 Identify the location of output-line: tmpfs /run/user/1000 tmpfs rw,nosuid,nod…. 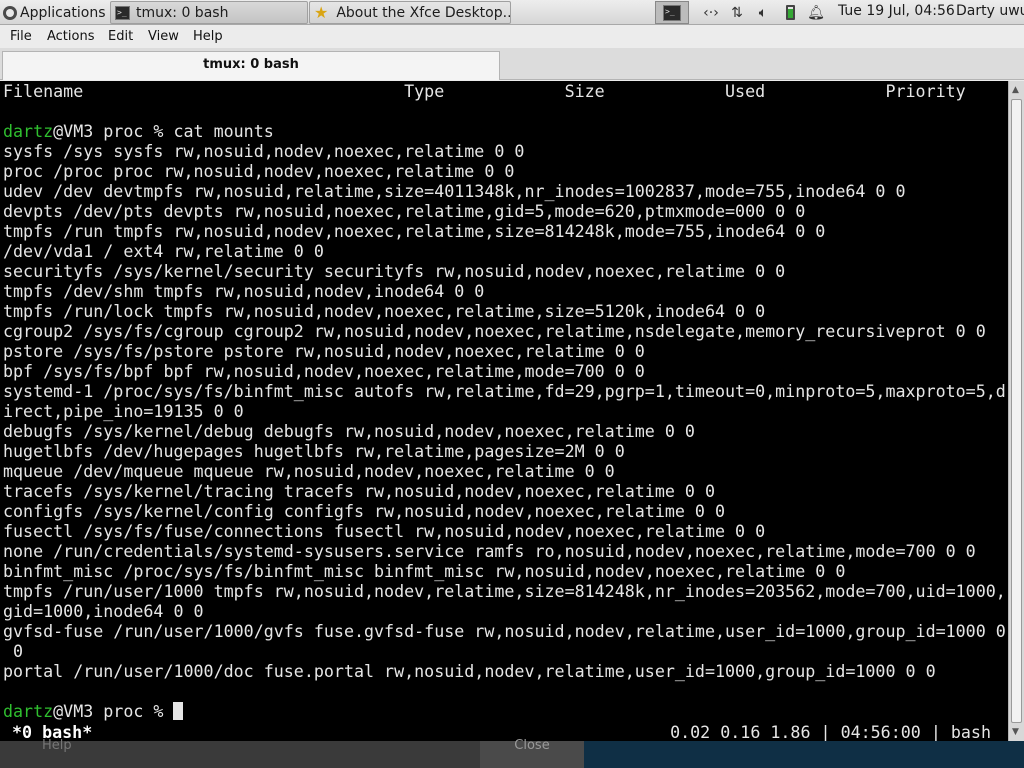
(504, 591).